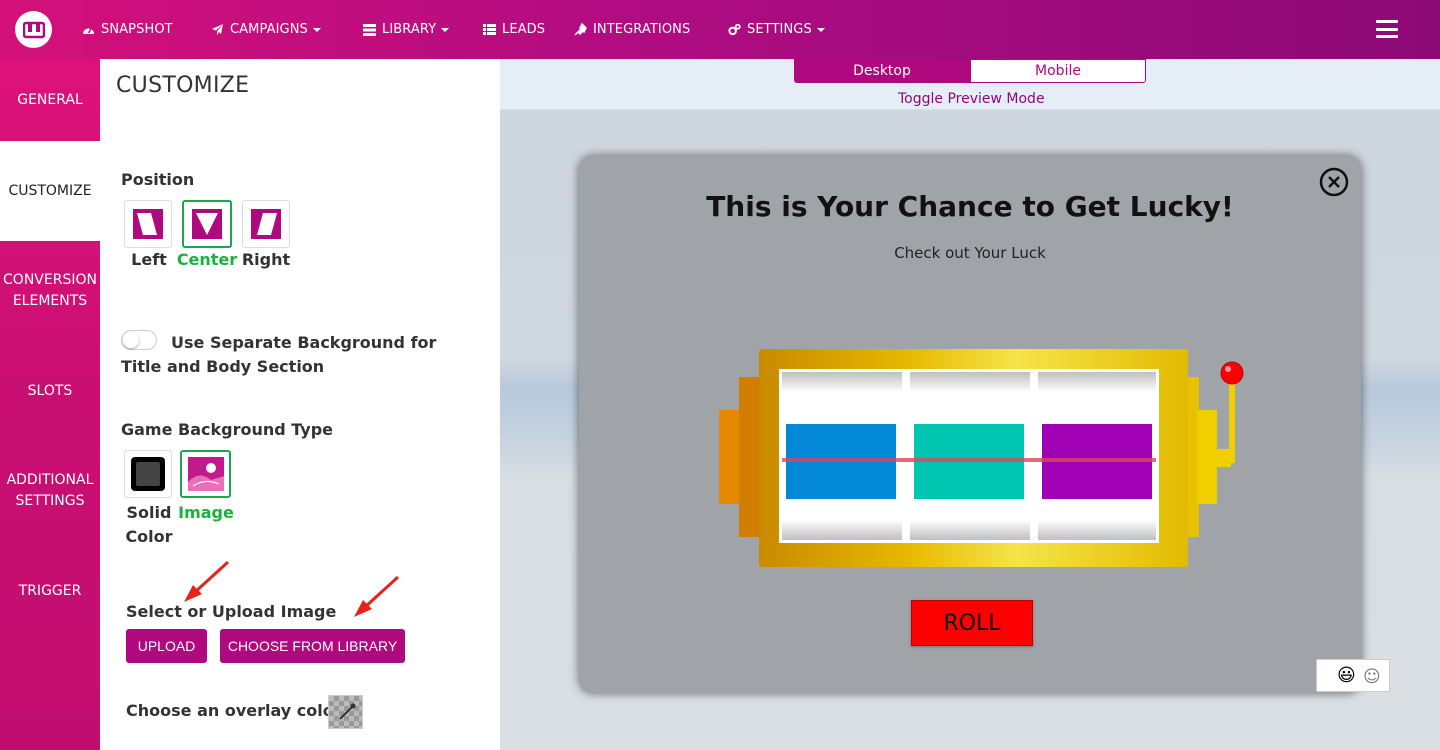 Image resolution: width=1440 pixels, height=750 pixels. I want to click on position-left-option, so click(148, 224).